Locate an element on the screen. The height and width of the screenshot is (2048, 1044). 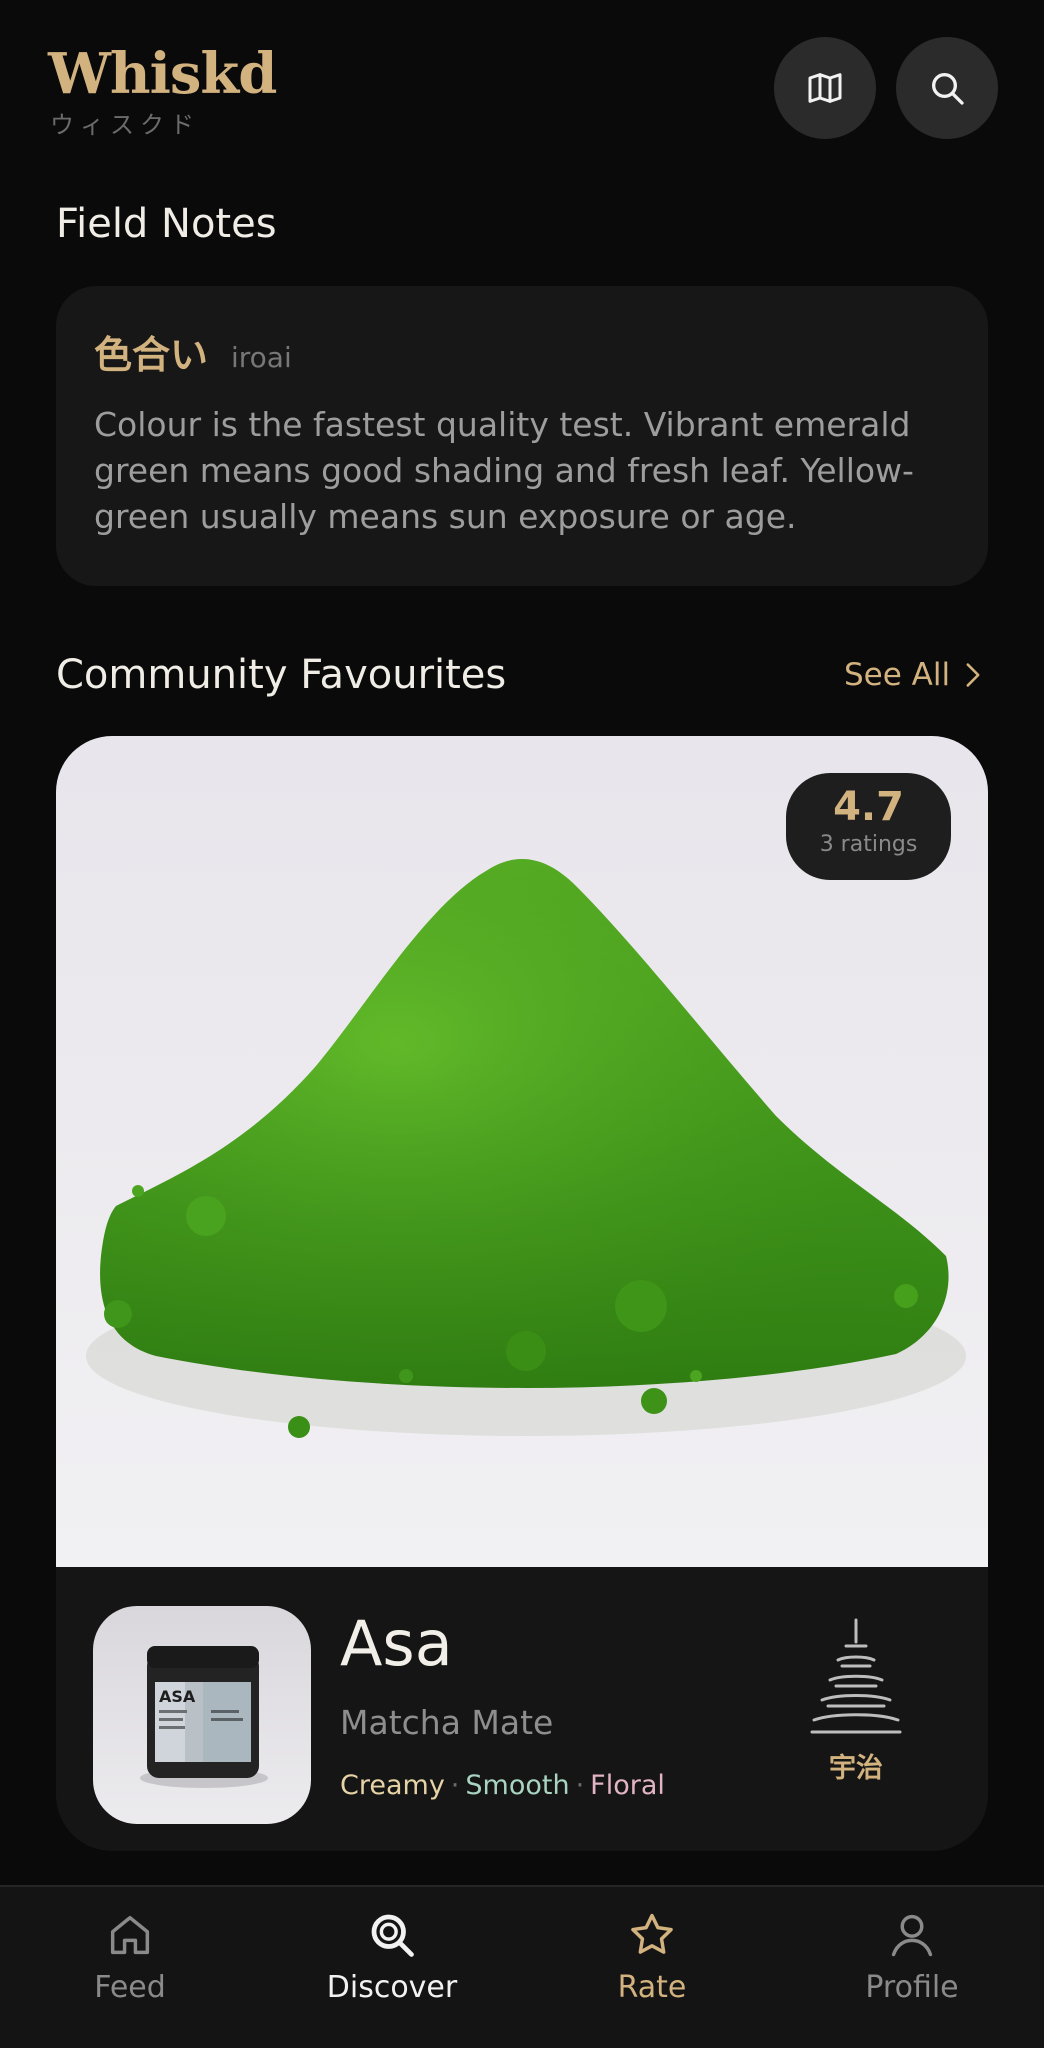
product-brand: Matcha Mate is located at coordinates (447, 1722).